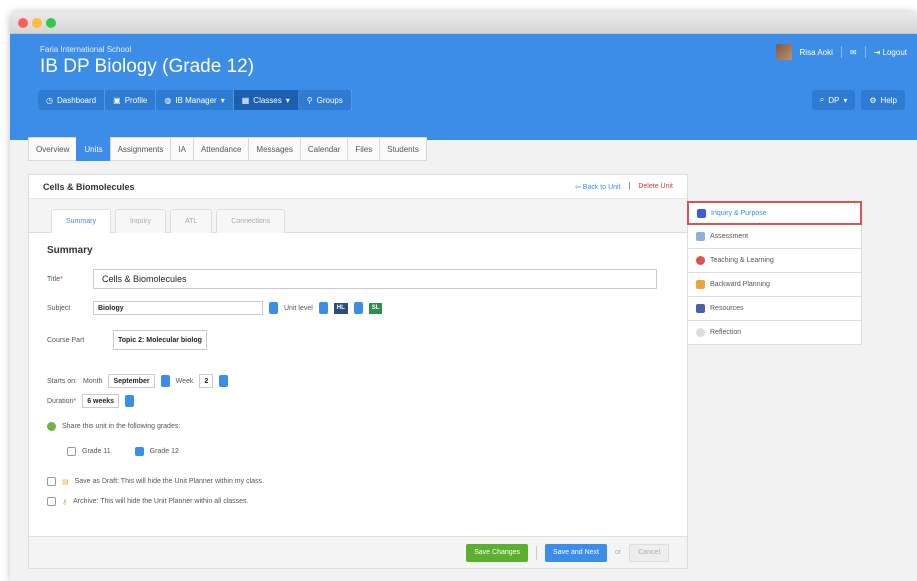  What do you see at coordinates (178, 308) in the screenshot?
I see `subject-select: Biology` at bounding box center [178, 308].